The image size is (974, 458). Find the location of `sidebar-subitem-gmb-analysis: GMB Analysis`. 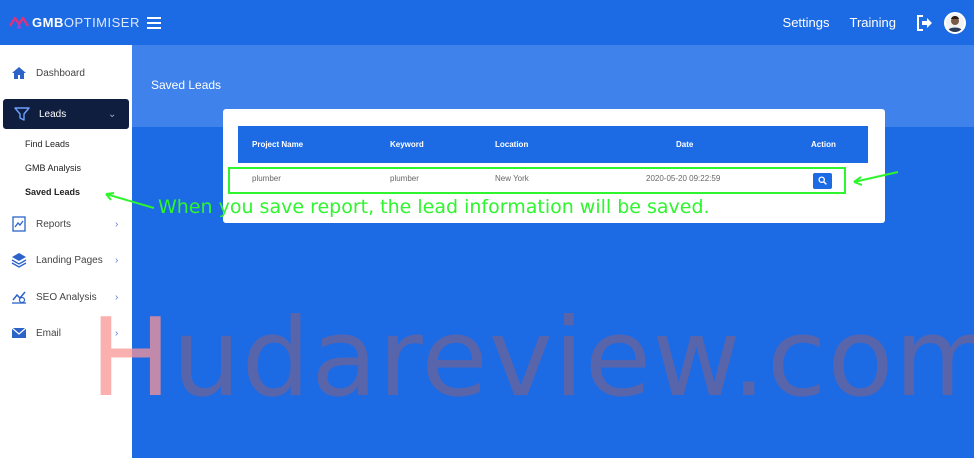

sidebar-subitem-gmb-analysis: GMB Analysis is located at coordinates (53, 168).